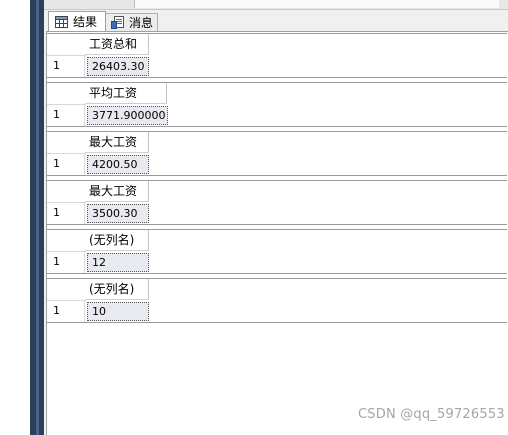 This screenshot has height=435, width=508. What do you see at coordinates (277, 104) in the screenshot?
I see `result-grid: 平均工资 1 3771.900000` at bounding box center [277, 104].